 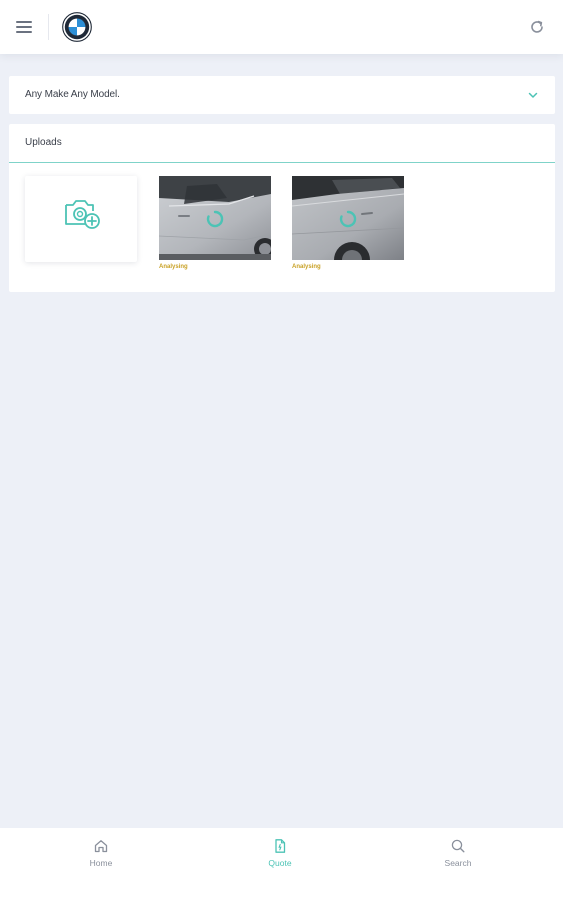 I want to click on nav-label-home: Home, so click(x=101, y=863).